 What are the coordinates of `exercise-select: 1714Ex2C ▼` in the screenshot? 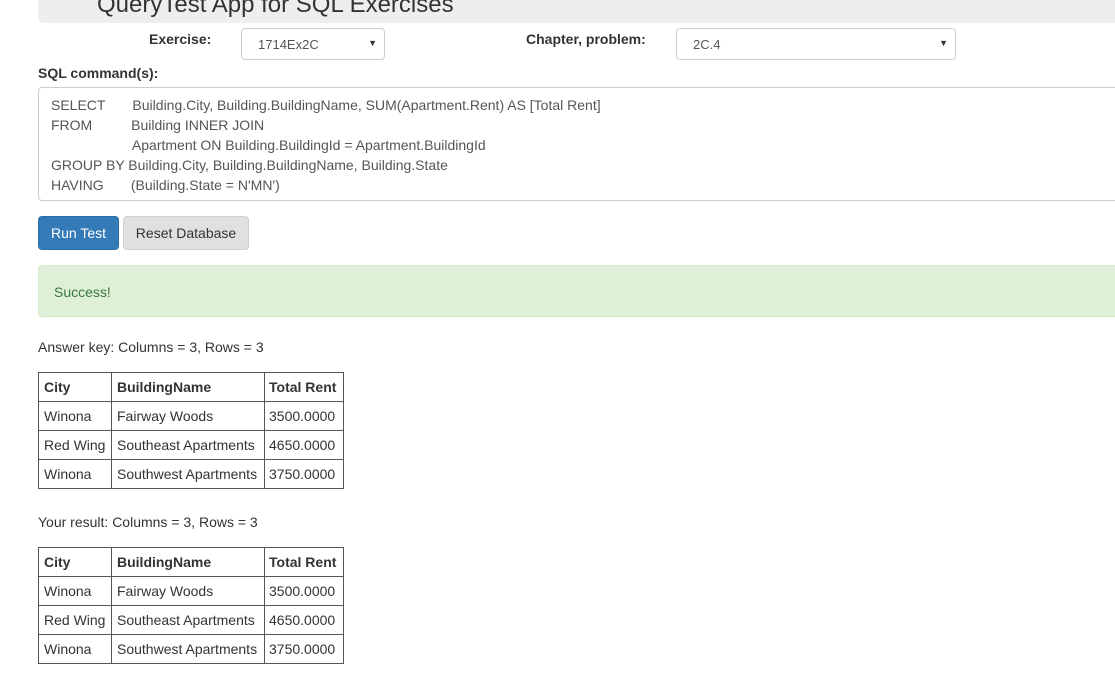 It's located at (313, 44).